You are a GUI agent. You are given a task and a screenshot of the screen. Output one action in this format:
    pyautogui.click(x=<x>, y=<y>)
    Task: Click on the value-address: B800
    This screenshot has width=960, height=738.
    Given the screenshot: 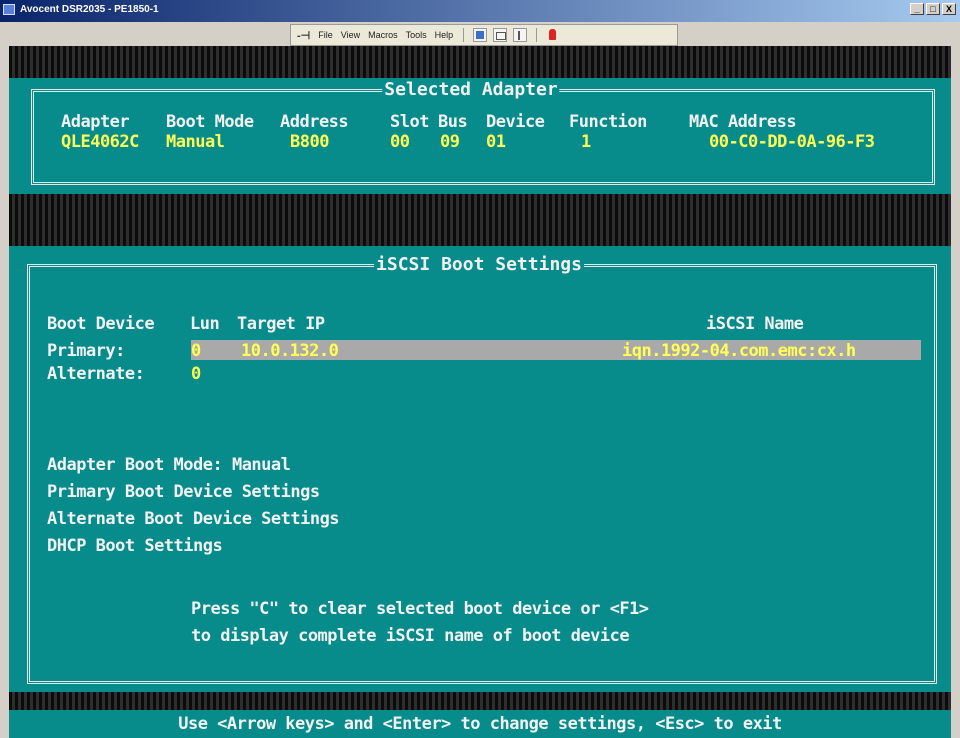 What is the action you would take?
    pyautogui.click(x=309, y=142)
    